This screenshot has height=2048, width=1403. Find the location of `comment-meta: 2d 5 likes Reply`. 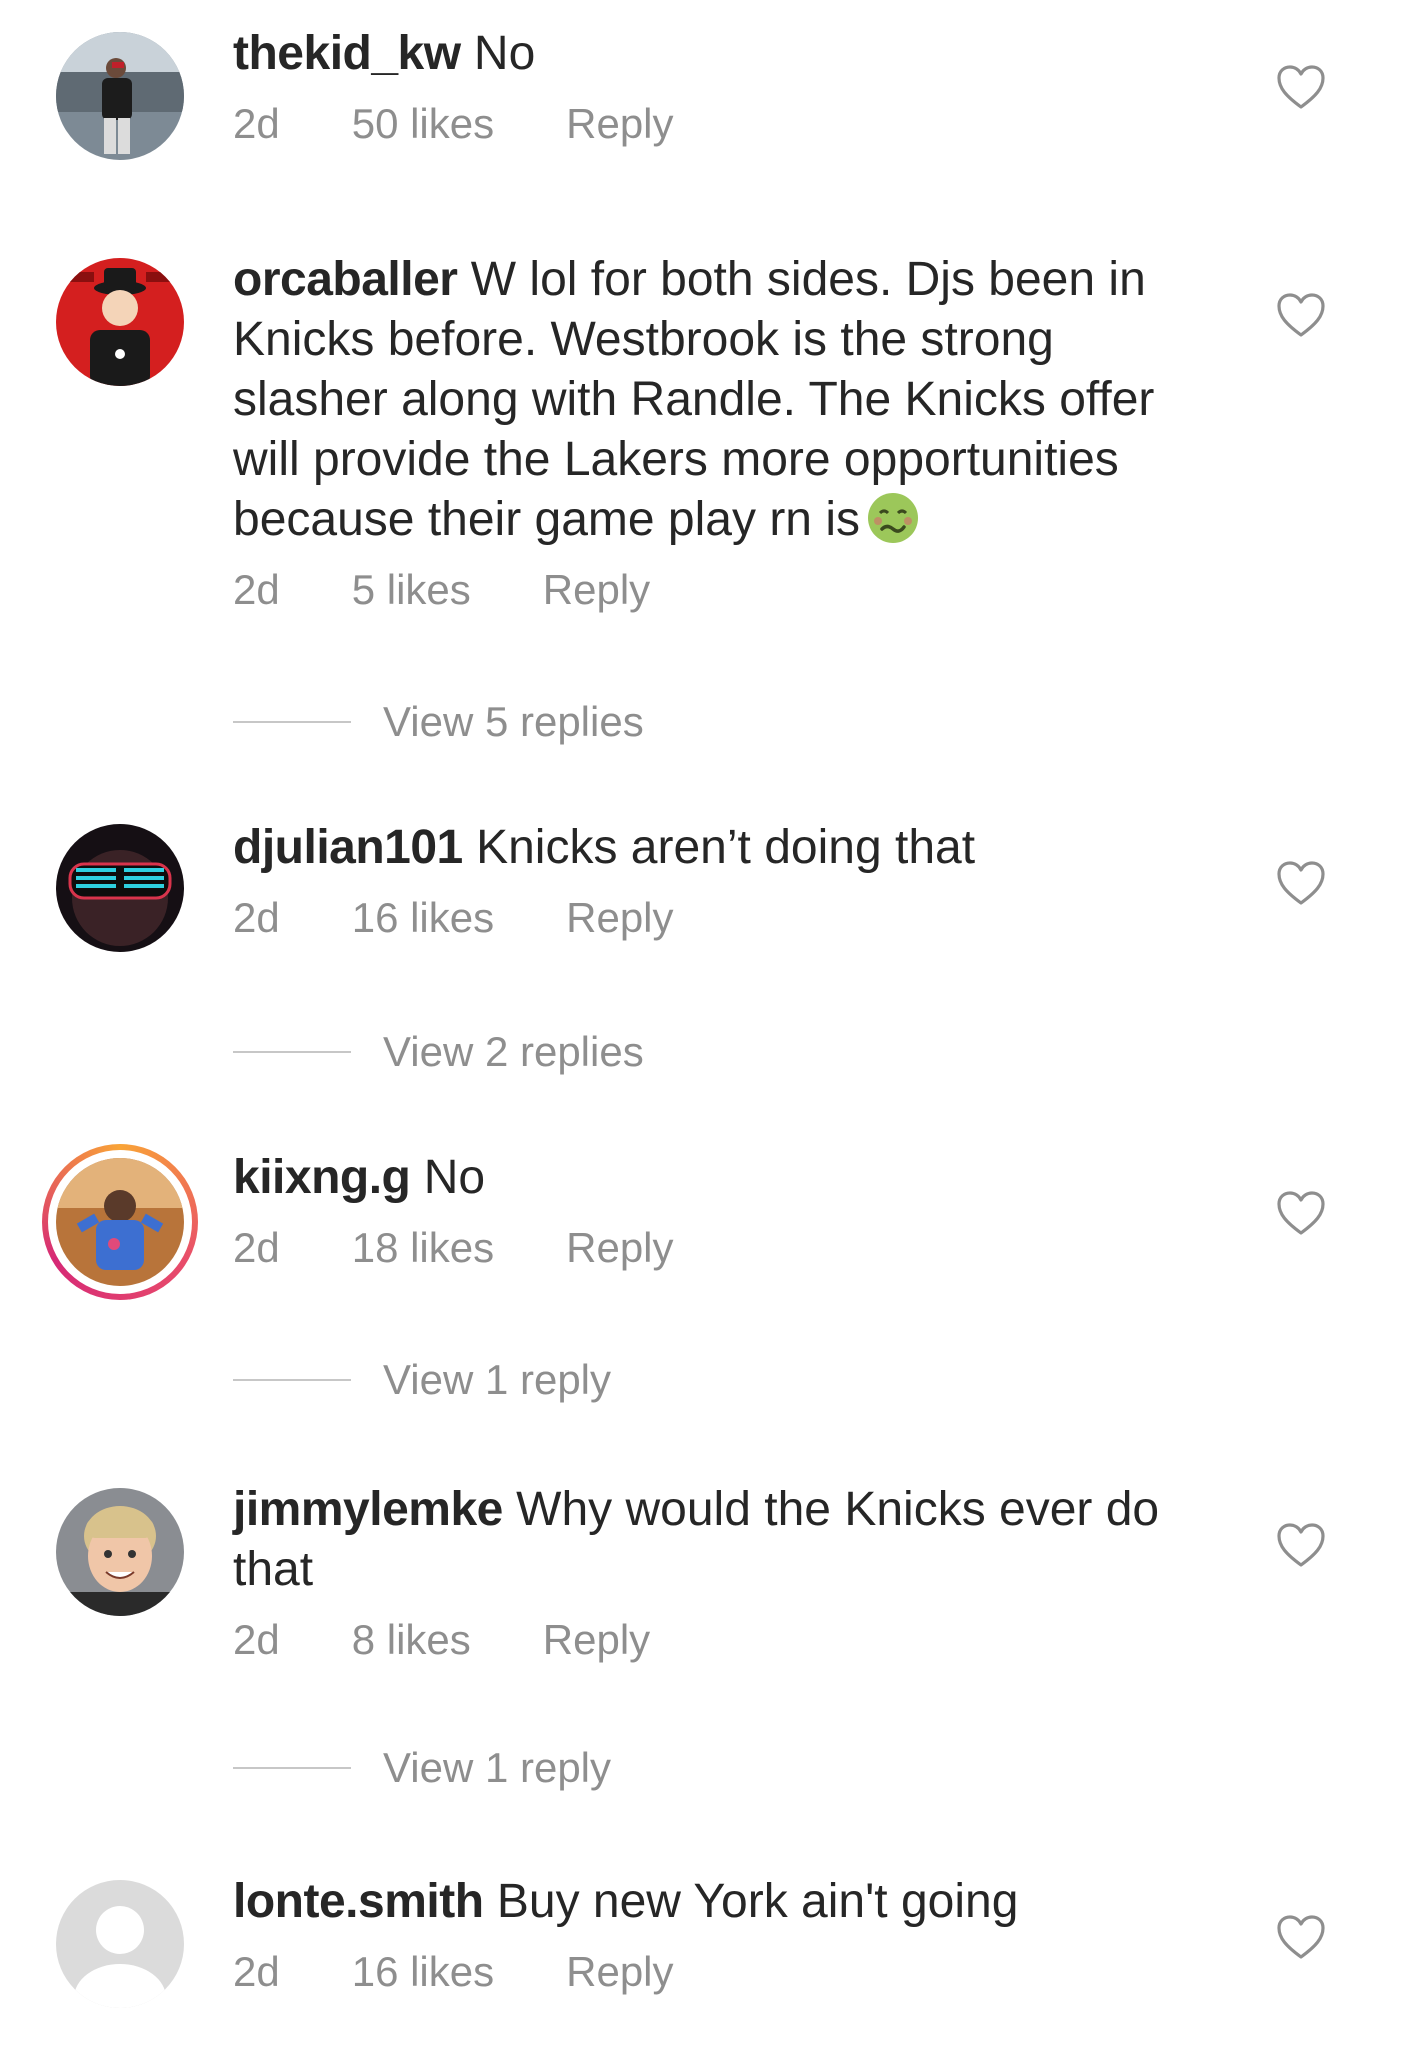

comment-meta: 2d 5 likes Reply is located at coordinates (733, 590).